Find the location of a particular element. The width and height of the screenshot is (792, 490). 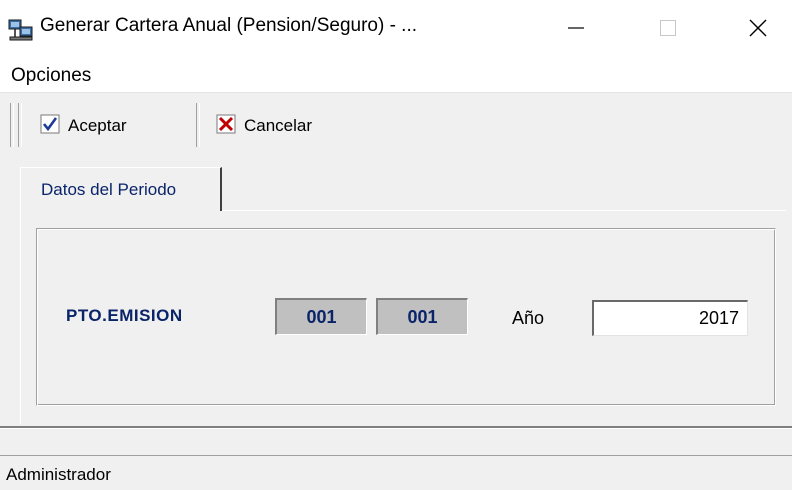

status-user: Administrador is located at coordinates (58, 474).